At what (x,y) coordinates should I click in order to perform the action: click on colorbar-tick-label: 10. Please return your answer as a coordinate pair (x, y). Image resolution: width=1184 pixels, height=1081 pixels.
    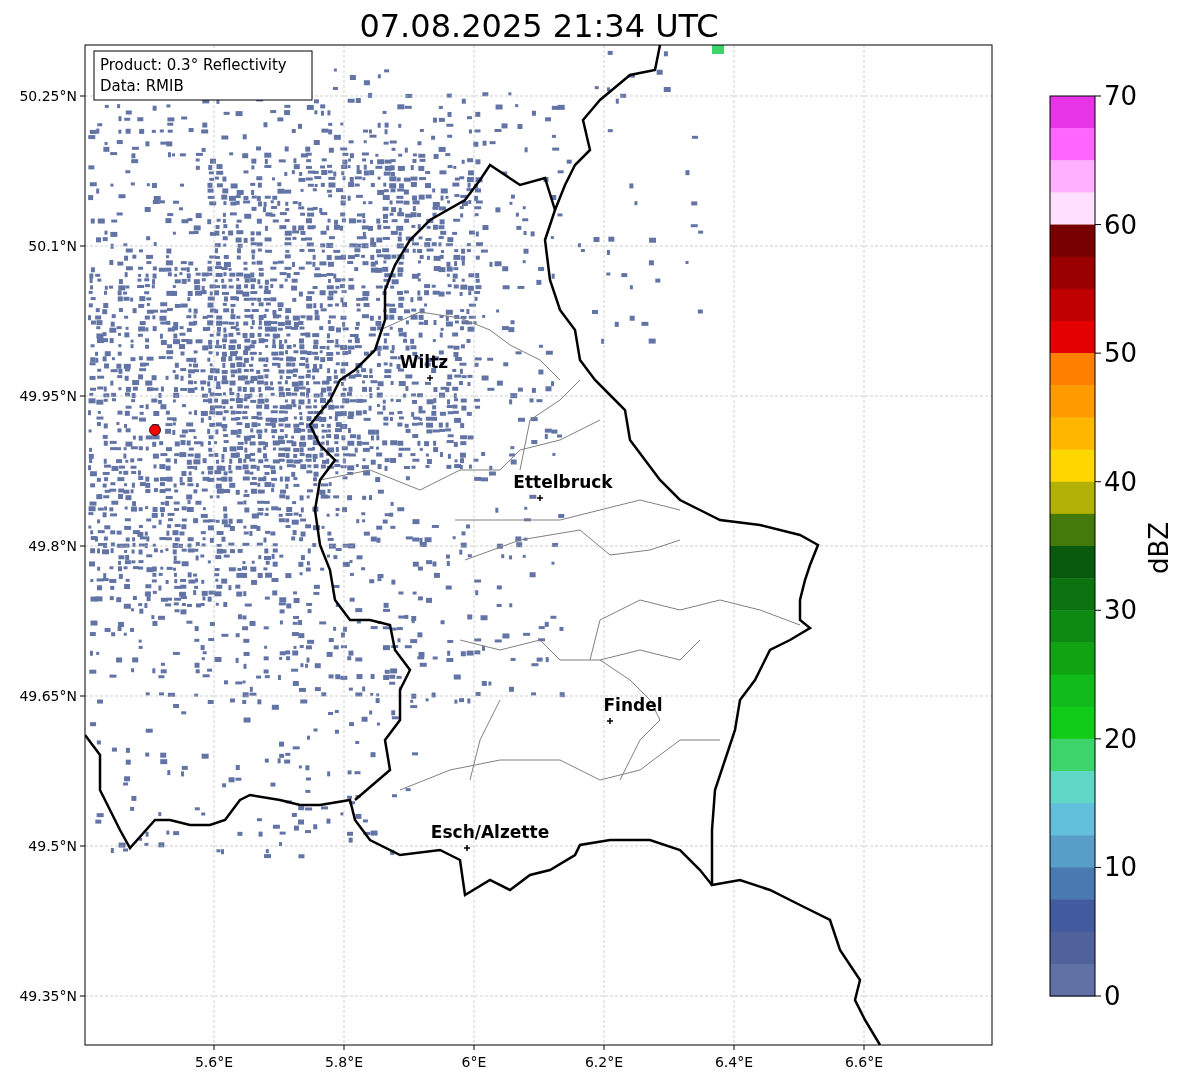
    Looking at the image, I should click on (1121, 867).